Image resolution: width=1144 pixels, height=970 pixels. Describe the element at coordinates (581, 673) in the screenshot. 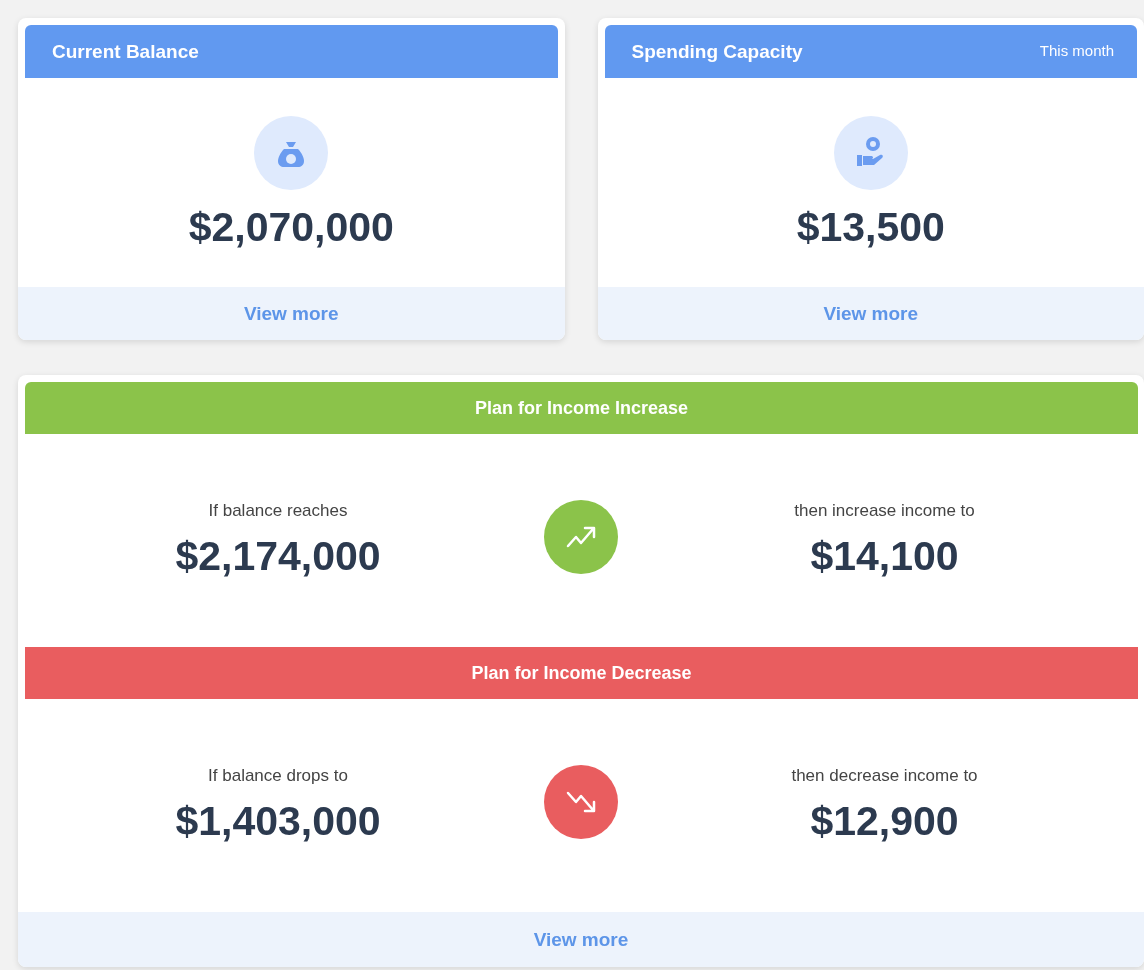

I see `plan-title: Plan for Income Decrease` at that location.